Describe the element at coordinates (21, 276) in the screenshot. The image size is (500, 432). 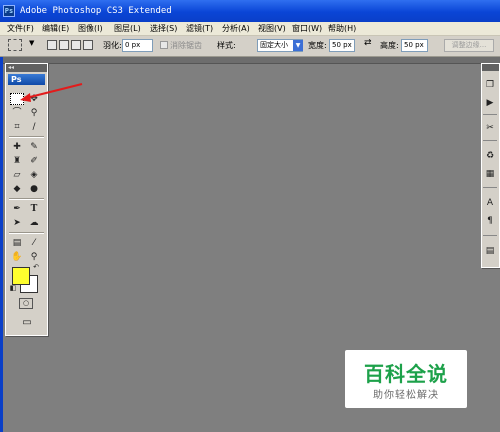
I see `foreground-color-swatch` at that location.